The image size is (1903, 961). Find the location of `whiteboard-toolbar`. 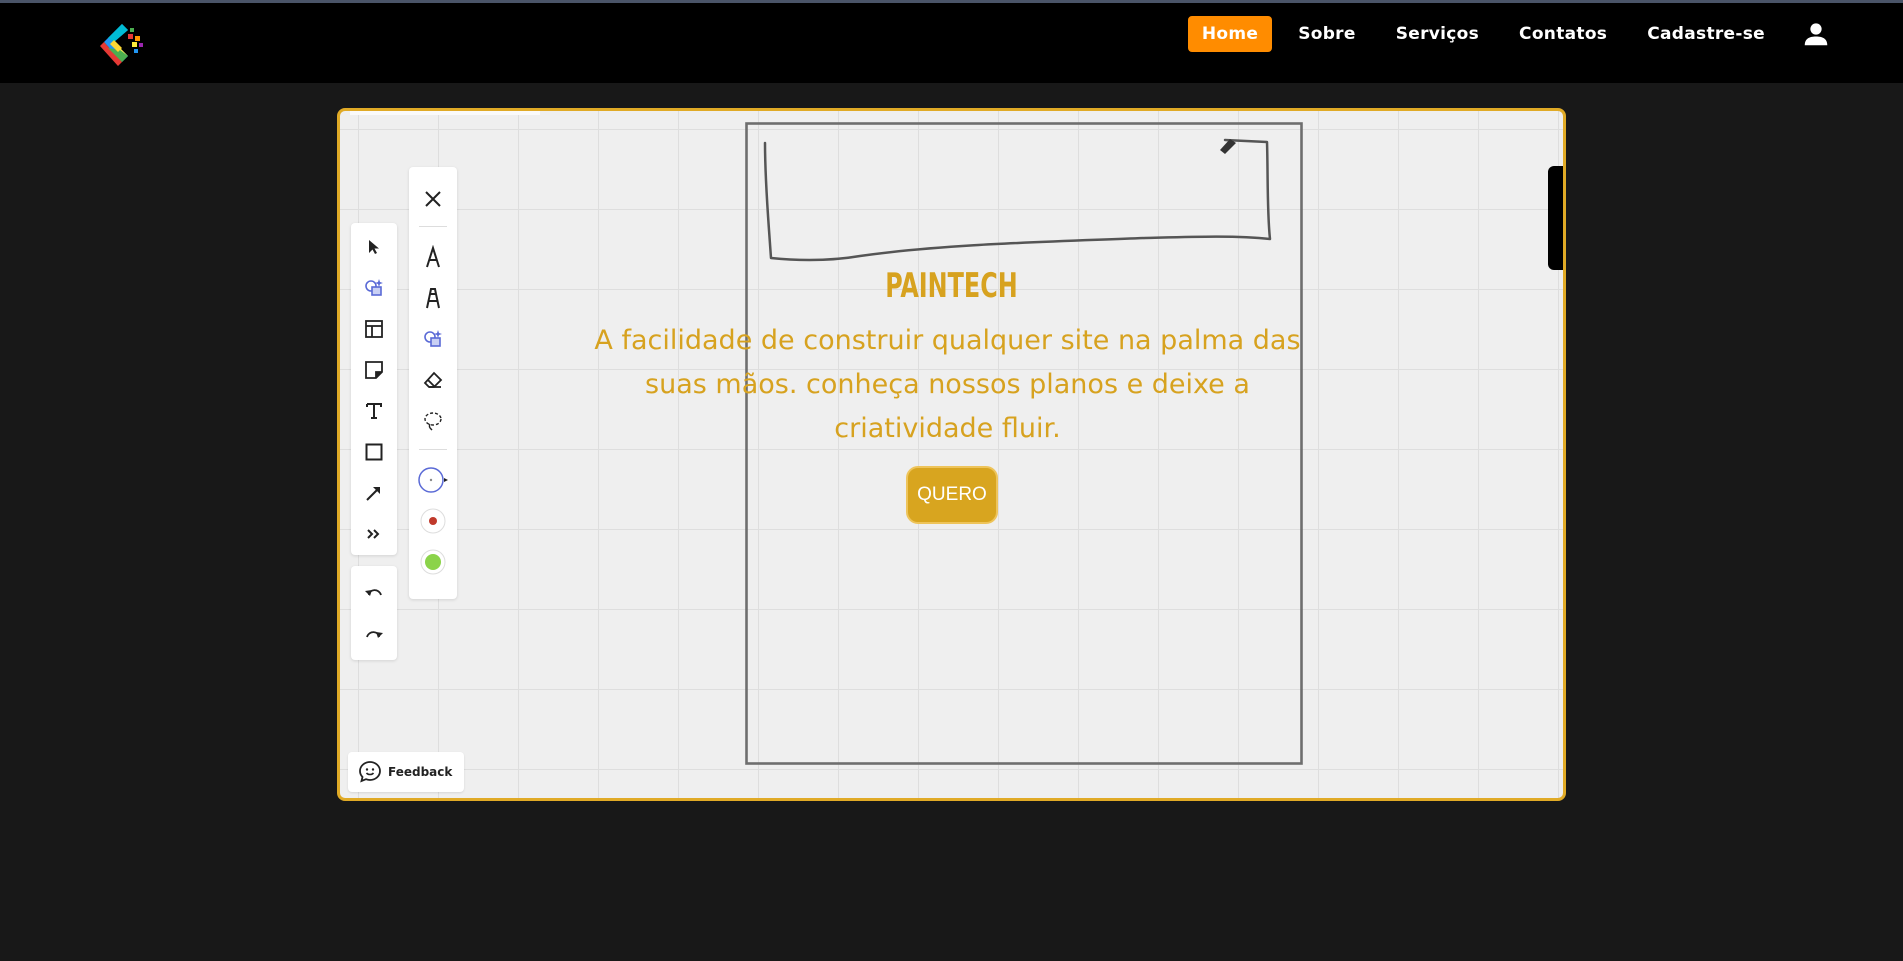

whiteboard-toolbar is located at coordinates (374, 389).